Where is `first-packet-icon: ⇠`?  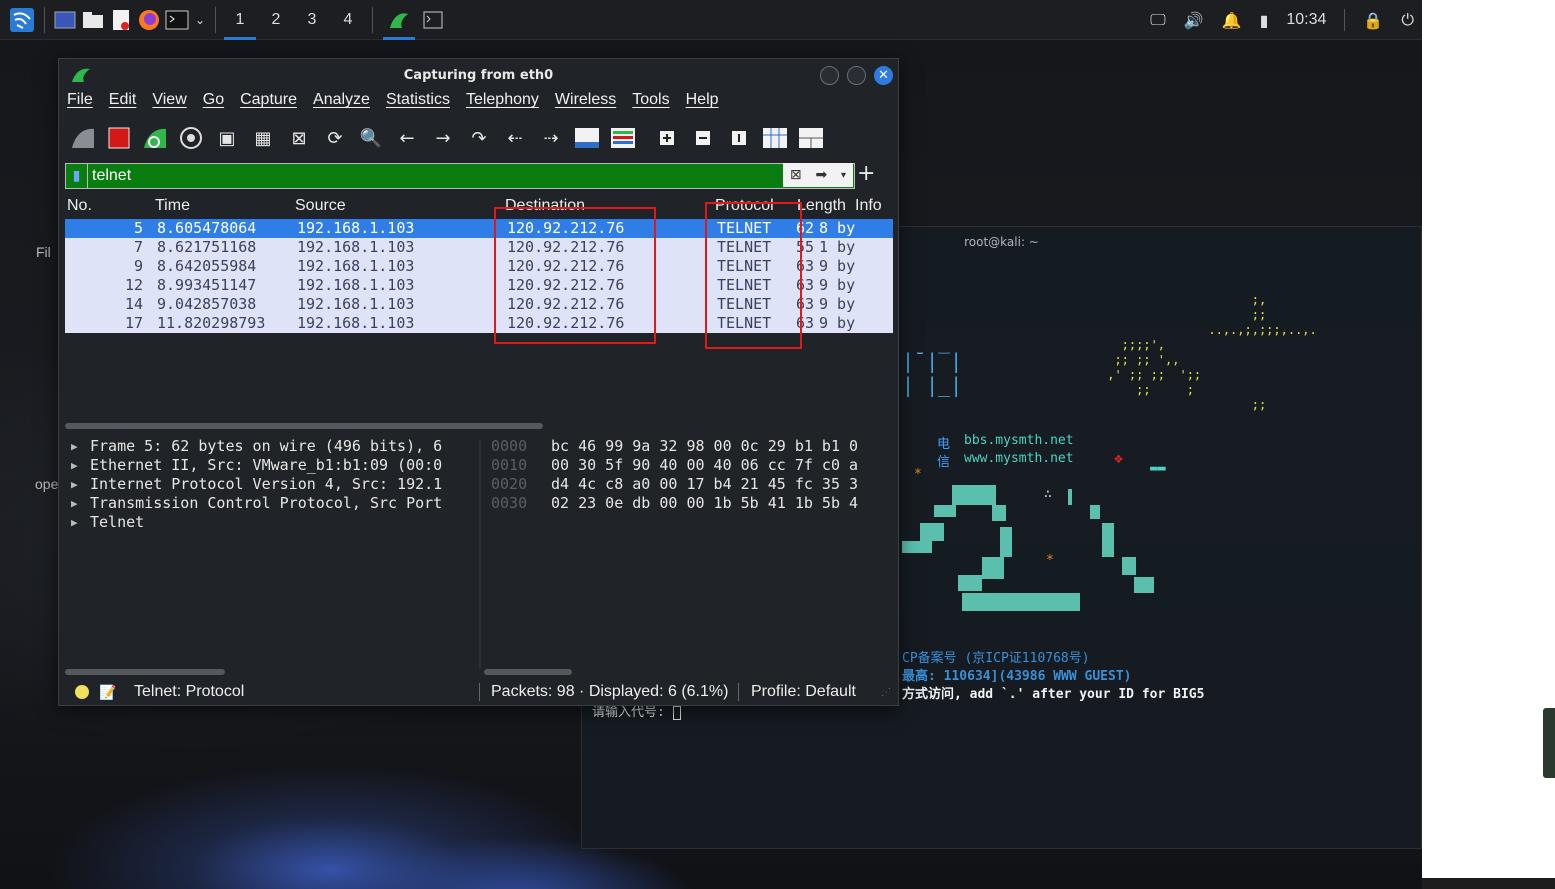 first-packet-icon: ⇠ is located at coordinates (515, 138).